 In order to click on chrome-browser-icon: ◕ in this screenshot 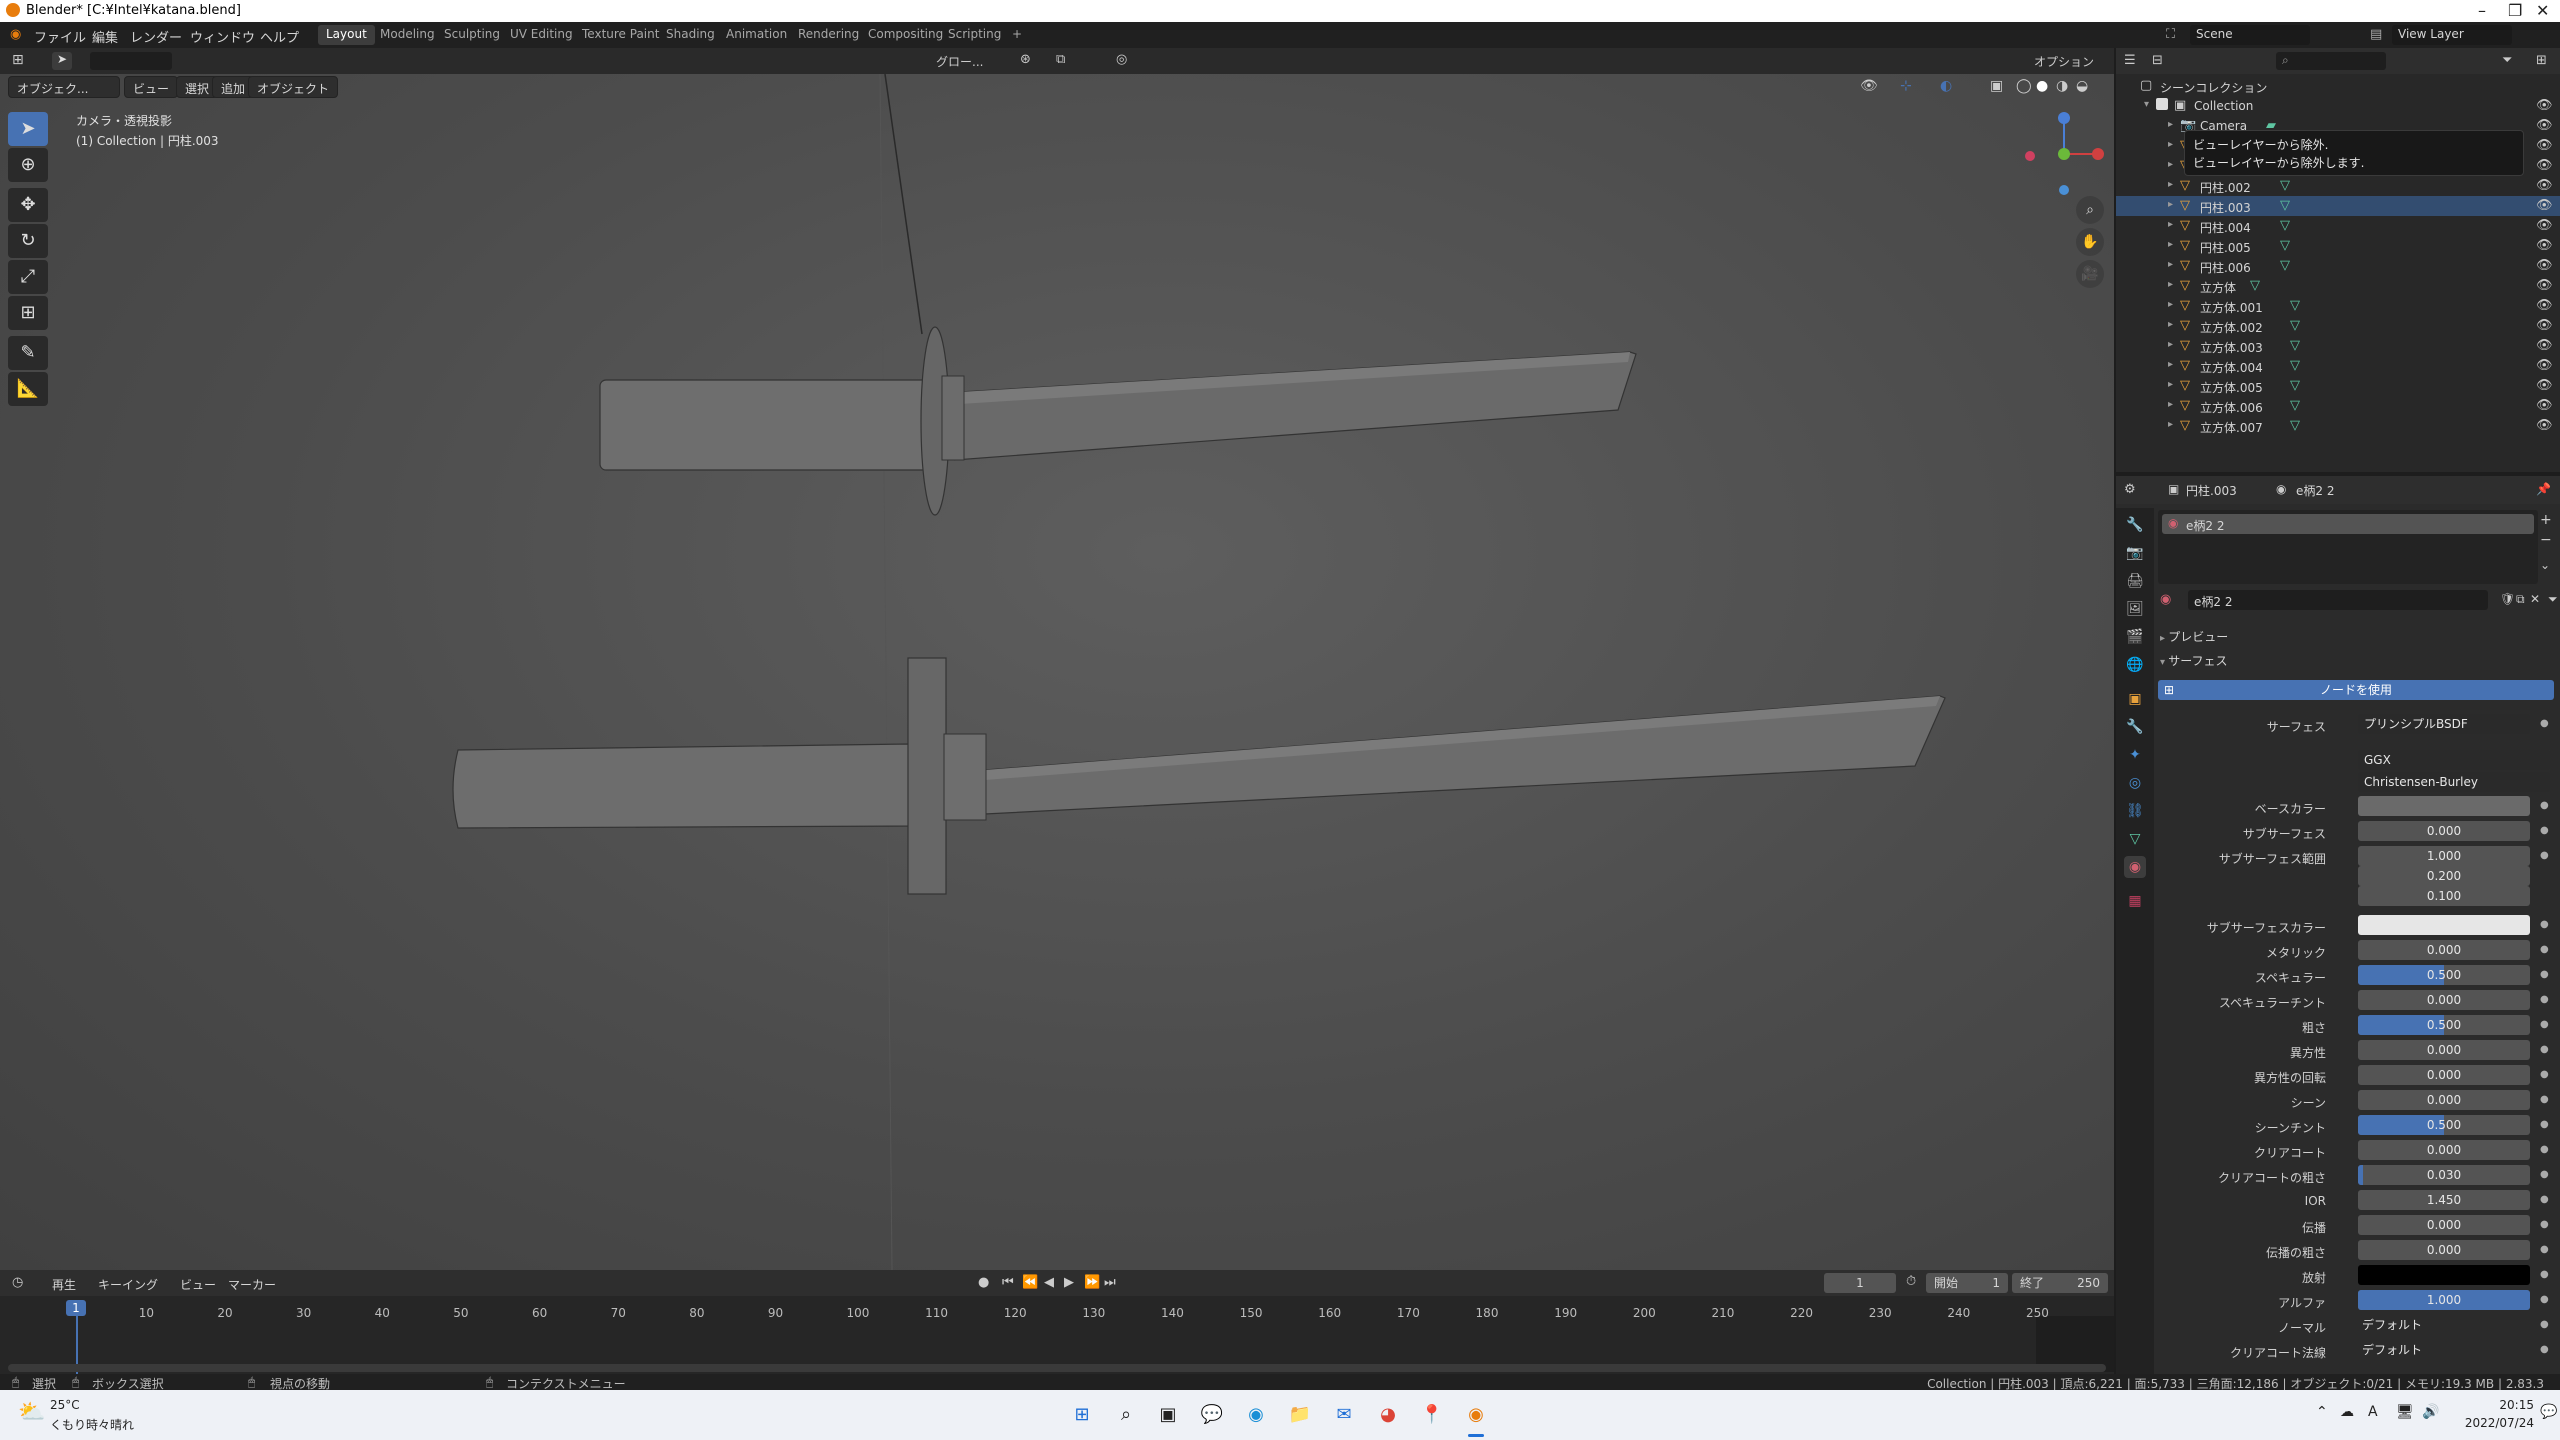, I will do `click(1388, 1415)`.